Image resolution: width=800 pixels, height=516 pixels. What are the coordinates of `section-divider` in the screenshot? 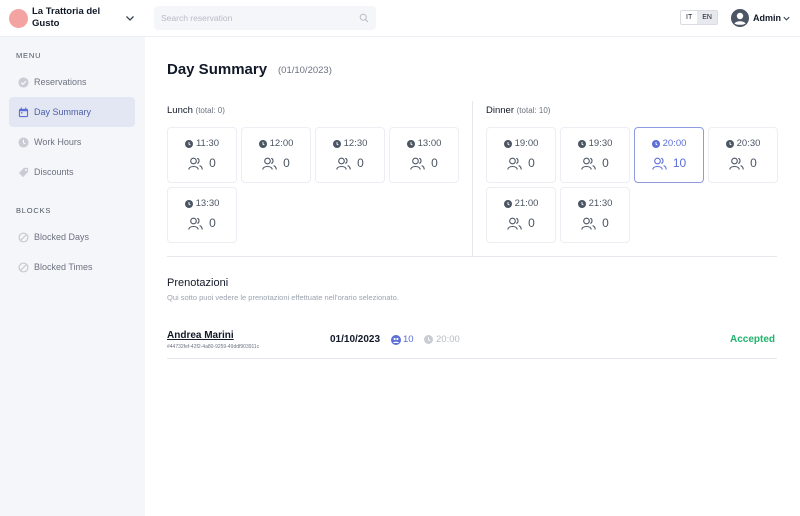 It's located at (472, 256).